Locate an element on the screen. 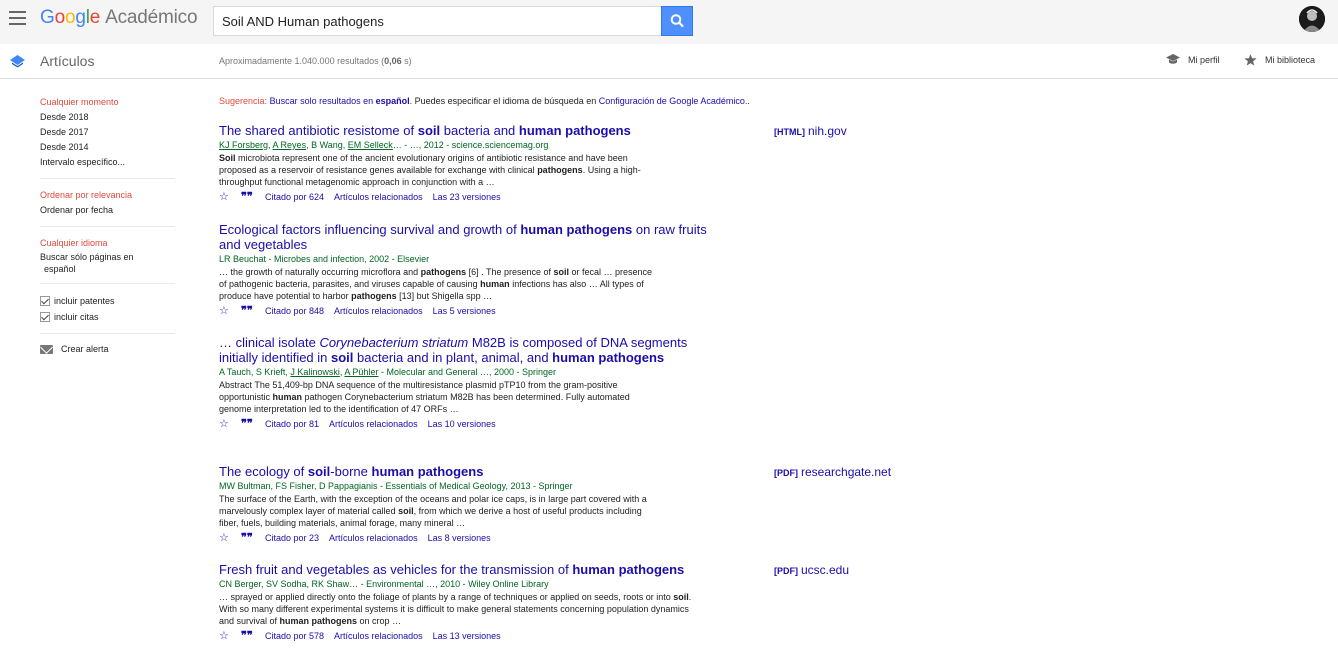 The image size is (1338, 655). search-button is located at coordinates (677, 21).